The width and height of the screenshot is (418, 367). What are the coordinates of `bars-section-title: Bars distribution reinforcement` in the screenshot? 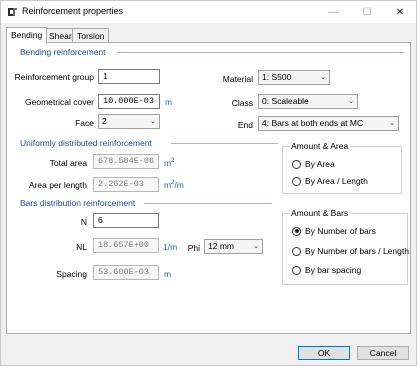 It's located at (78, 203).